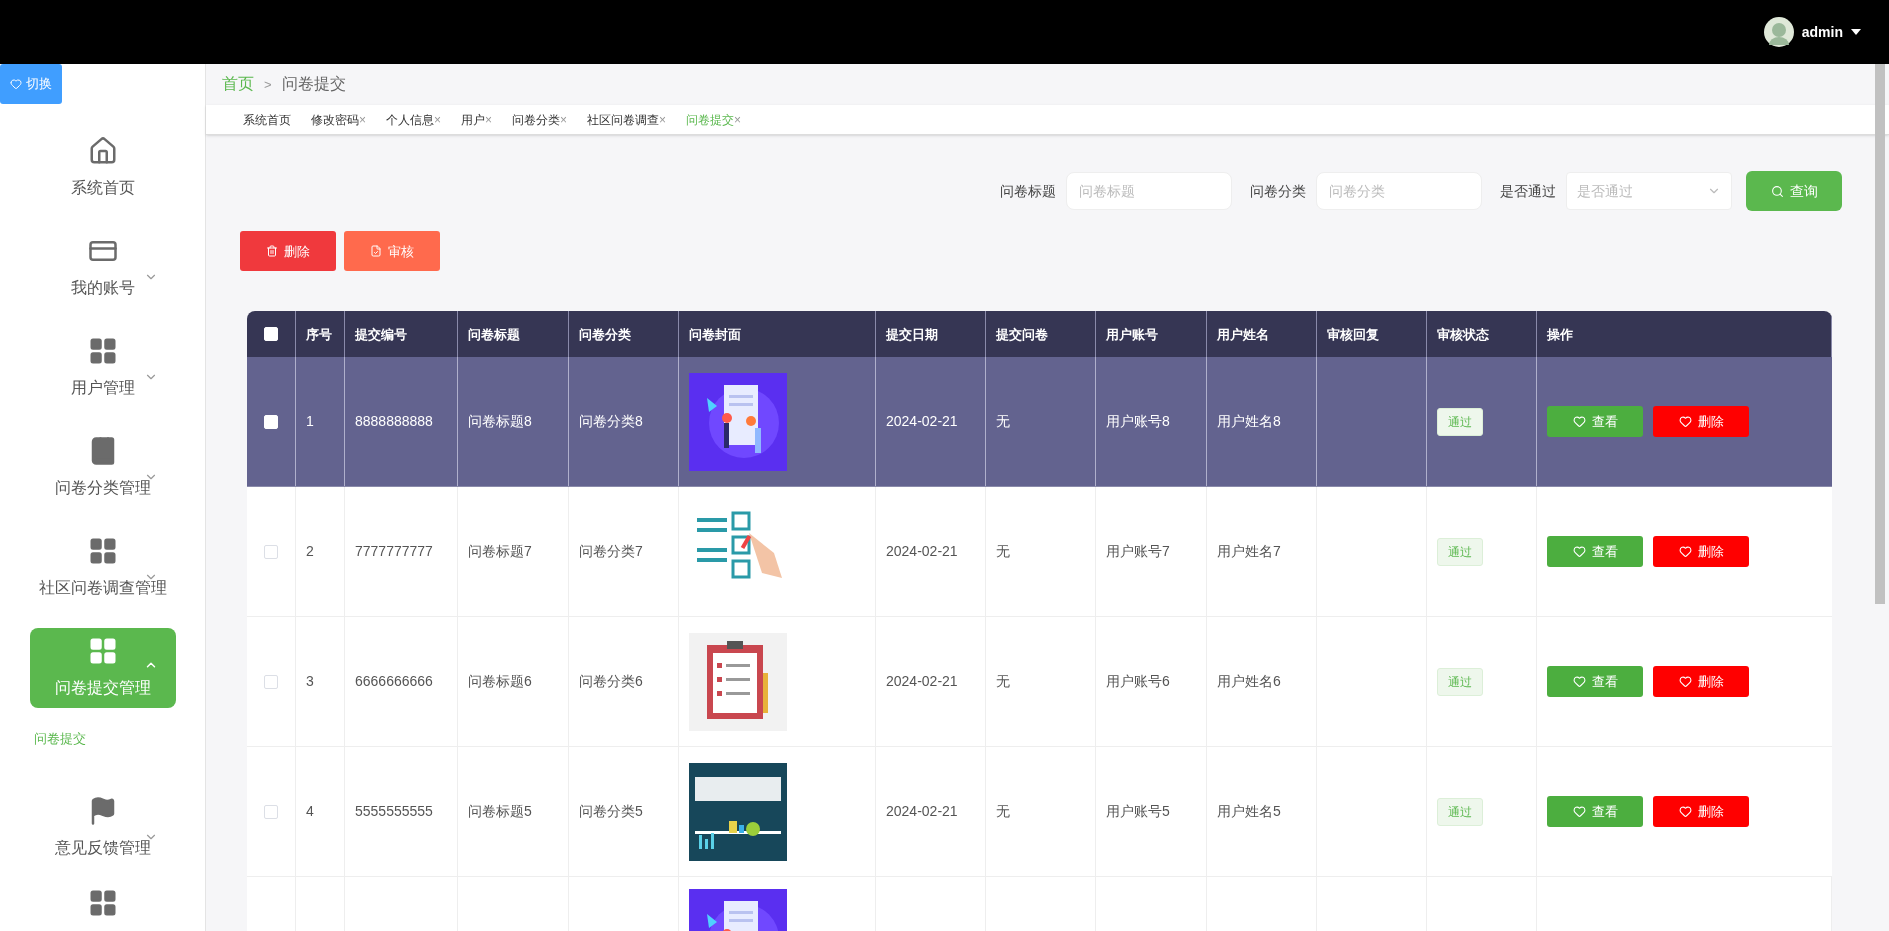 The height and width of the screenshot is (931, 1889). What do you see at coordinates (1249, 552) in the screenshot?
I see `table-cell-text: 用户姓名7` at bounding box center [1249, 552].